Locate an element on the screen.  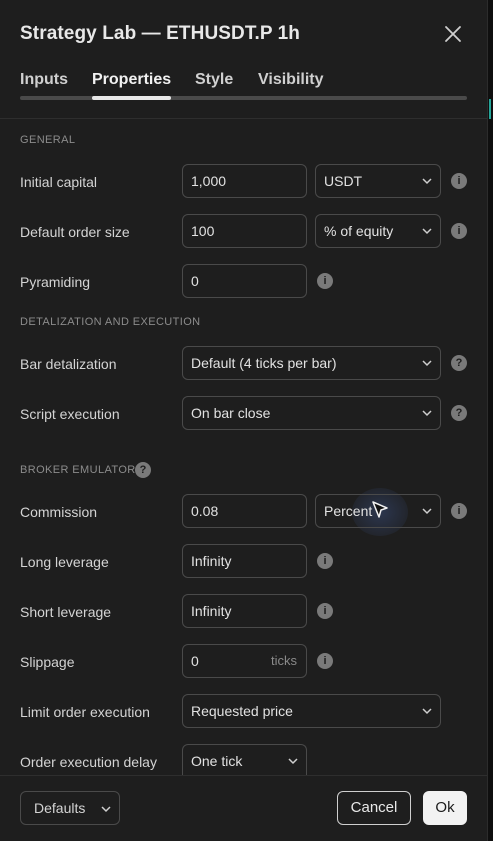
tab-style: Style is located at coordinates (214, 80).